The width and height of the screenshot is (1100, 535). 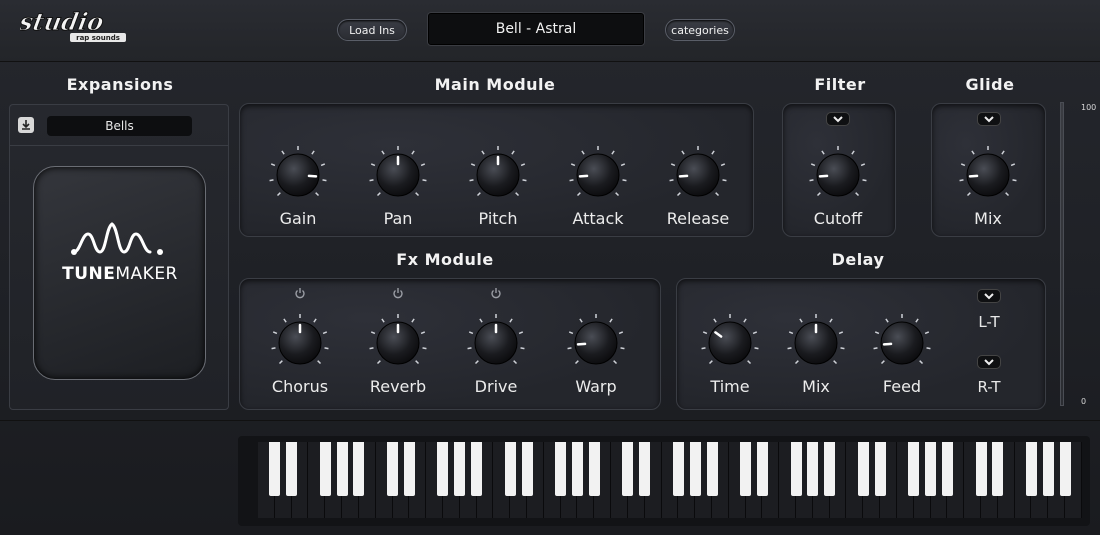 What do you see at coordinates (596, 386) in the screenshot?
I see `knob-label: Warp` at bounding box center [596, 386].